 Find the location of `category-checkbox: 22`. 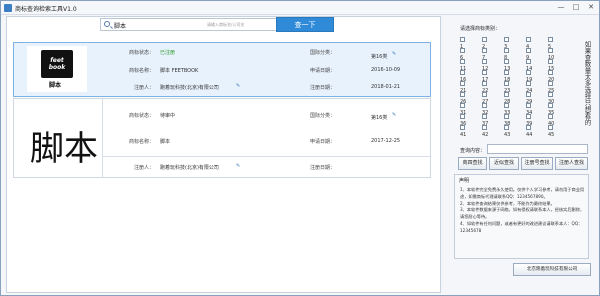

category-checkbox: 22 is located at coordinates (485, 87).